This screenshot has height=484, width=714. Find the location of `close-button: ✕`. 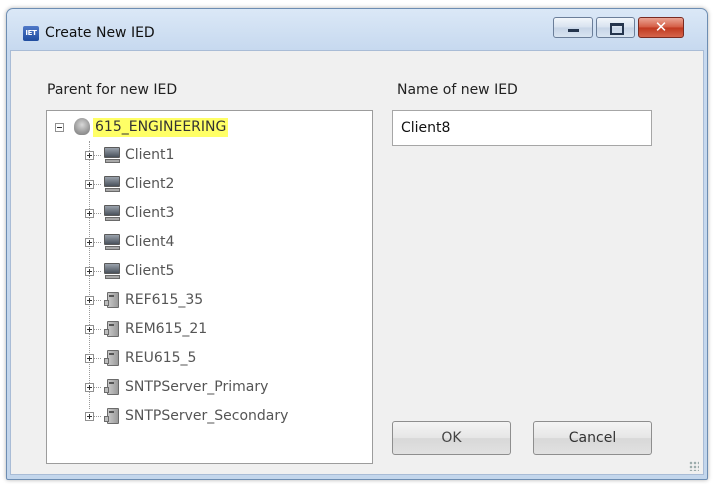

close-button: ✕ is located at coordinates (661, 27).